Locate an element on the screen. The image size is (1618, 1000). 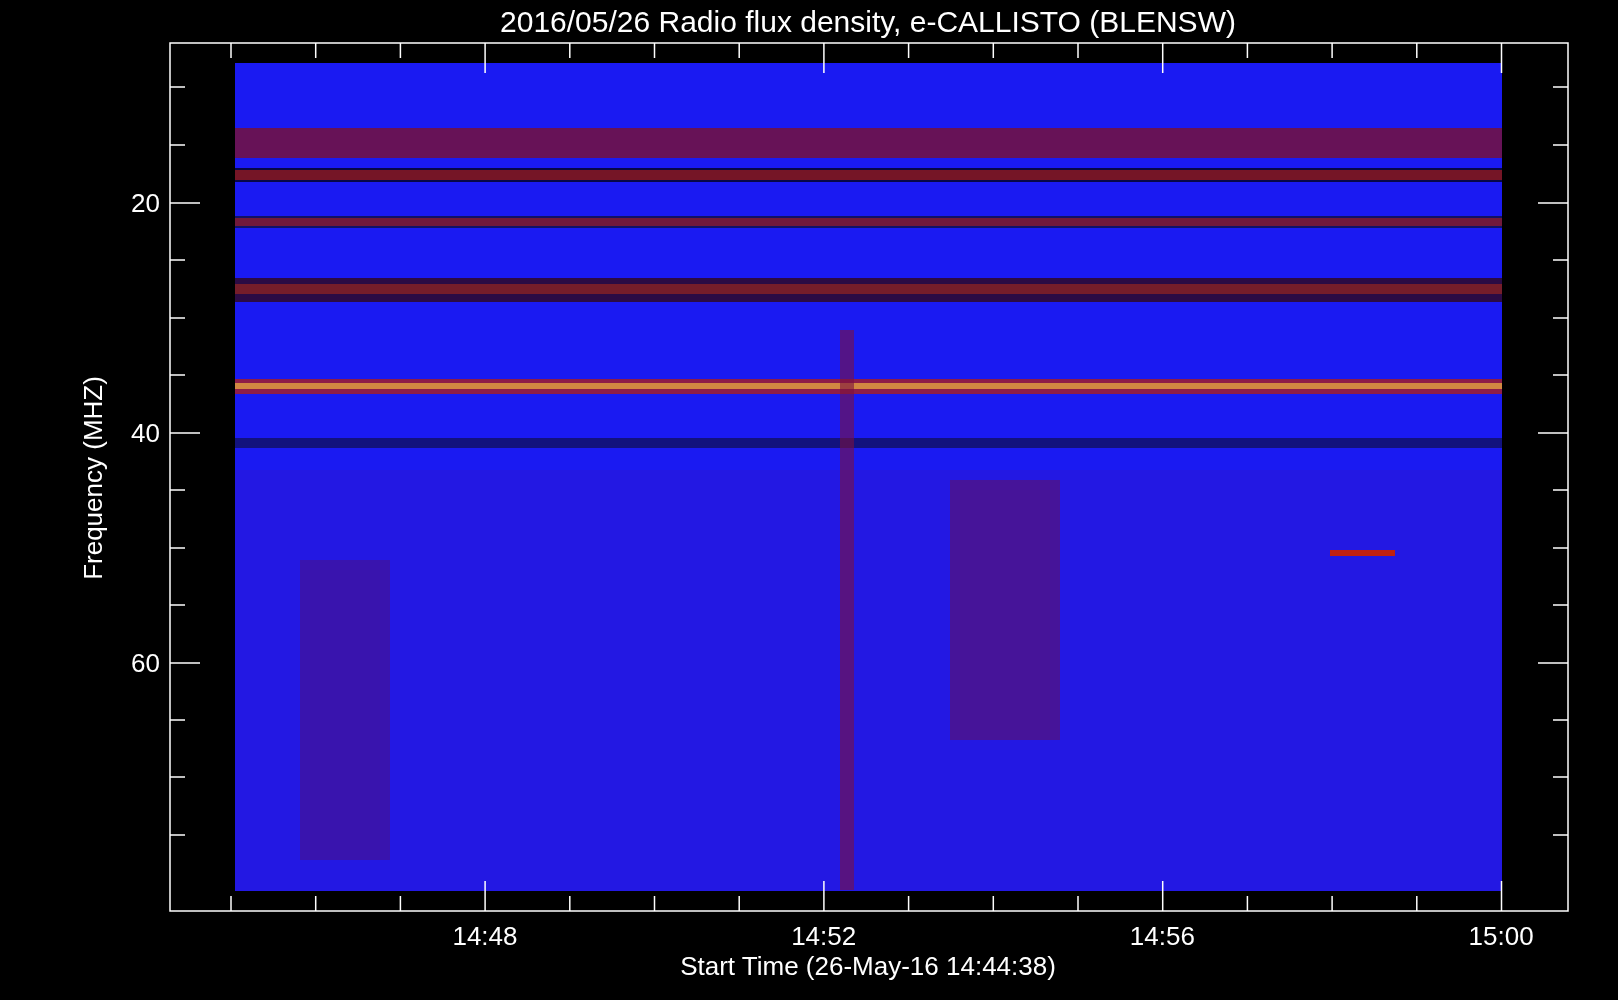
y-tick-label: 20 is located at coordinates (145, 203).